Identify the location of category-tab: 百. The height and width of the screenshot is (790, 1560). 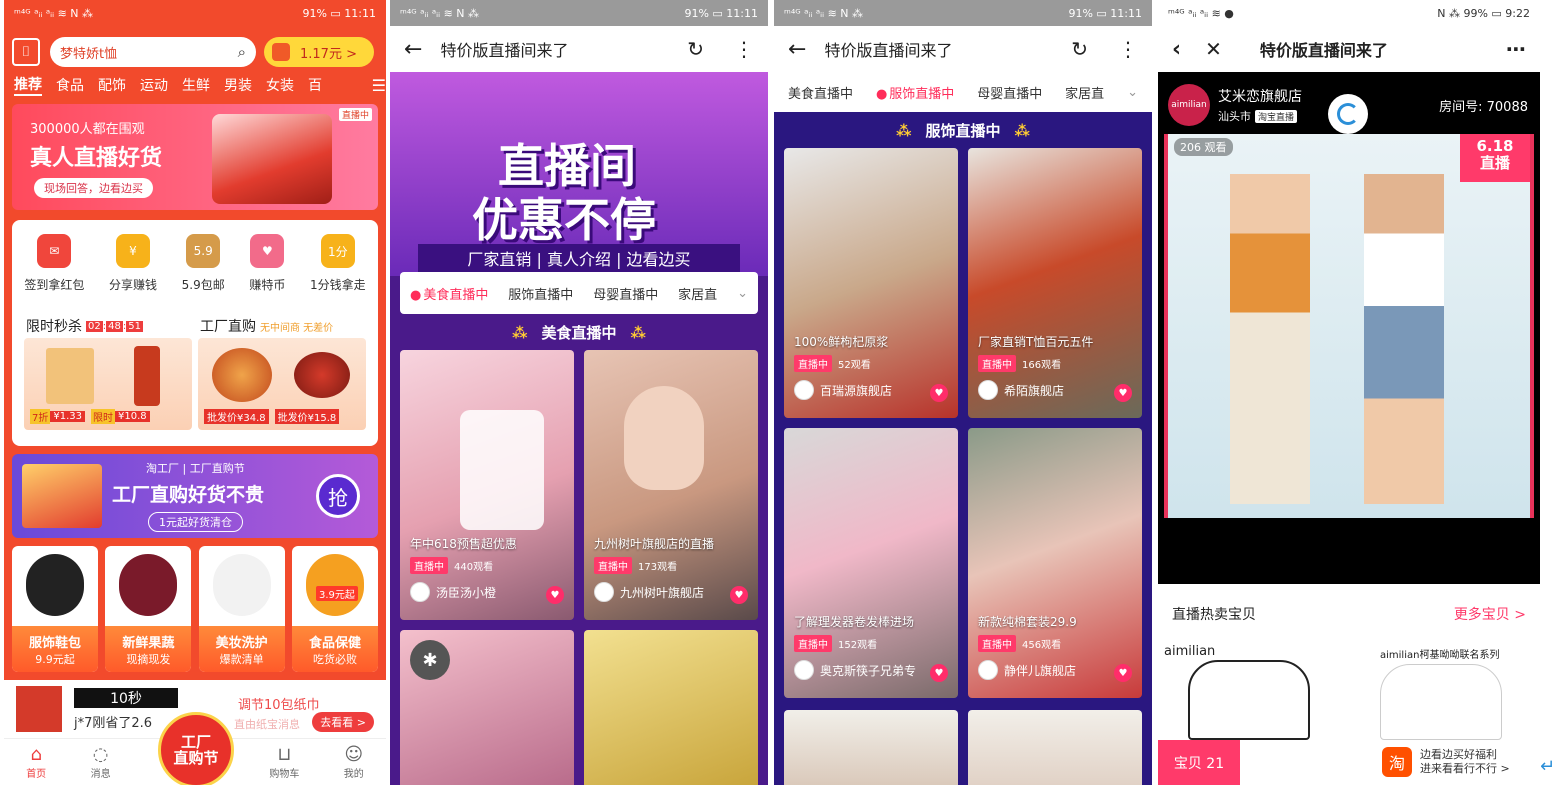
(315, 85).